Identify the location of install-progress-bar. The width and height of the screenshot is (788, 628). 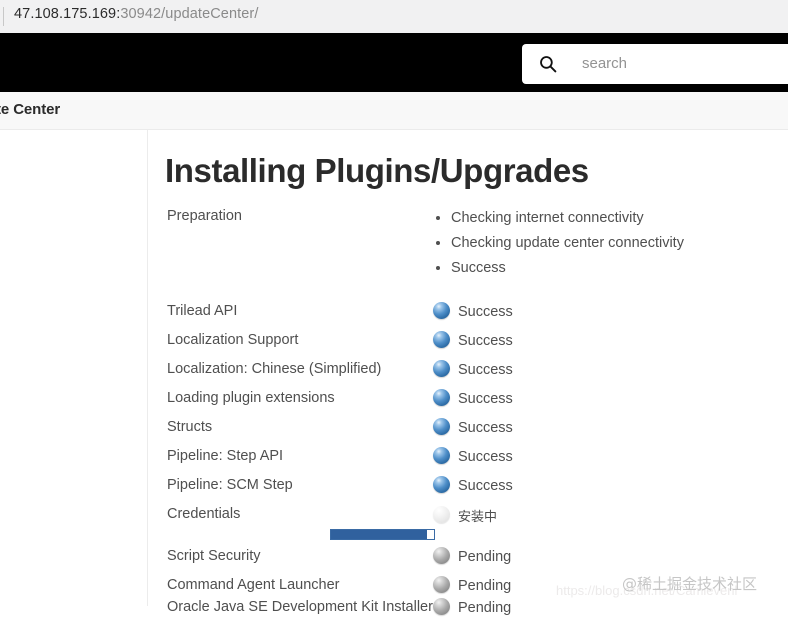
(382, 534).